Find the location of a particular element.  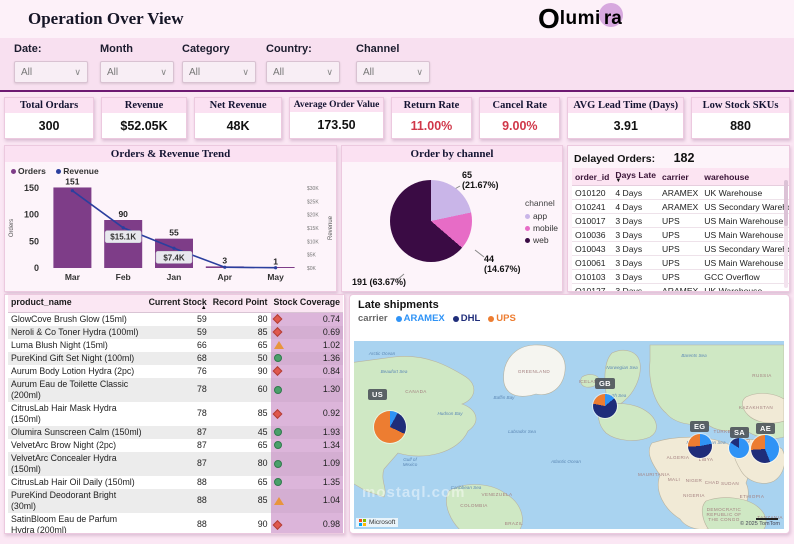

table-row: O10036 3 Days UPS US Main Warehouse is located at coordinates (680, 234).